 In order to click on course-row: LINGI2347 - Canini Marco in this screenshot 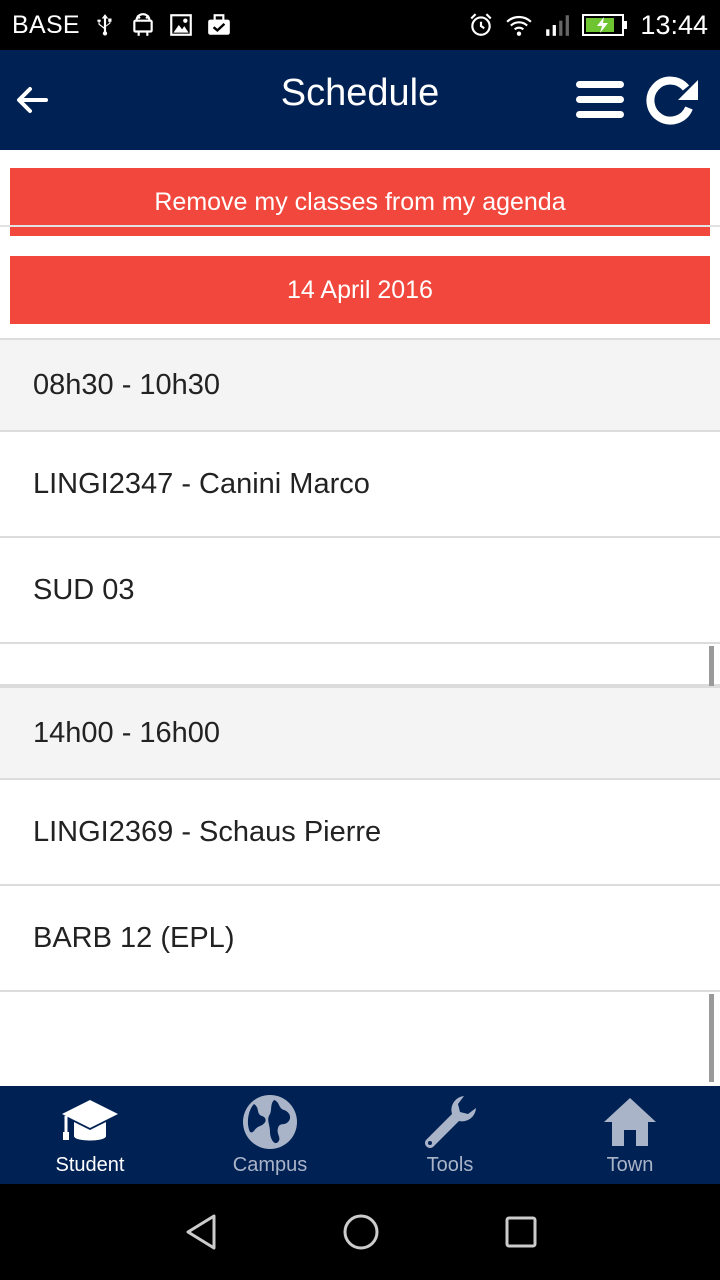, I will do `click(360, 485)`.